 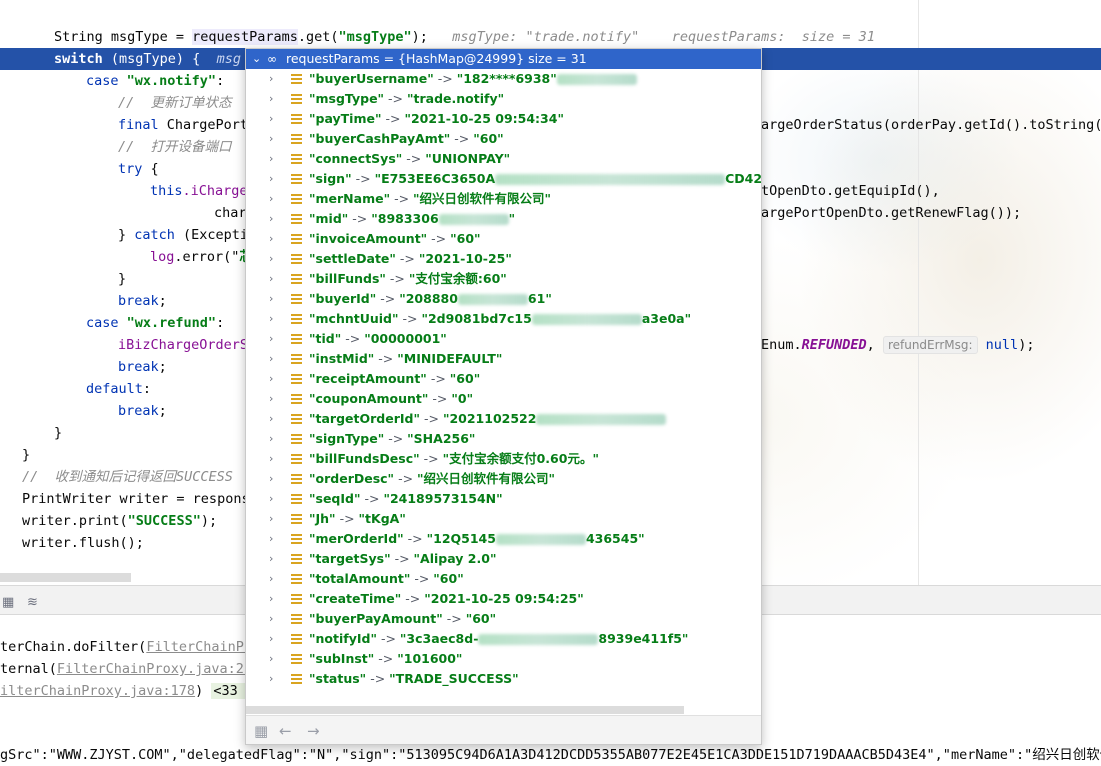 I want to click on map-entry-row: › "orderDesc" -> "绍兴日创软件有限公司", so click(x=503, y=479).